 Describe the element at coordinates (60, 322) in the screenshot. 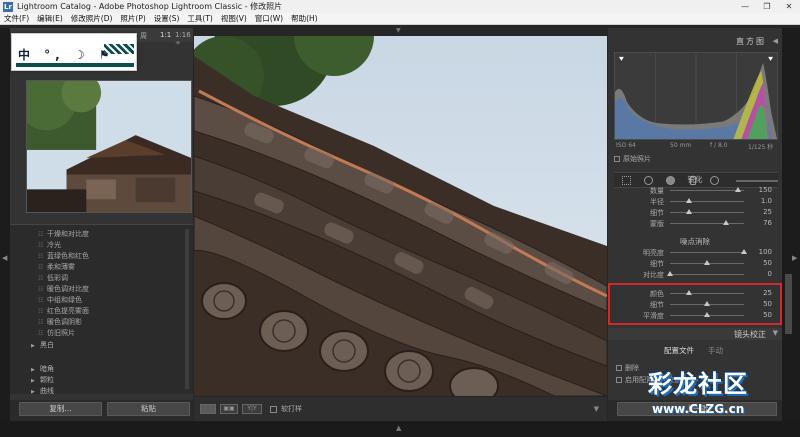

I see `preset-item: ☷ 暖色调阴影` at that location.